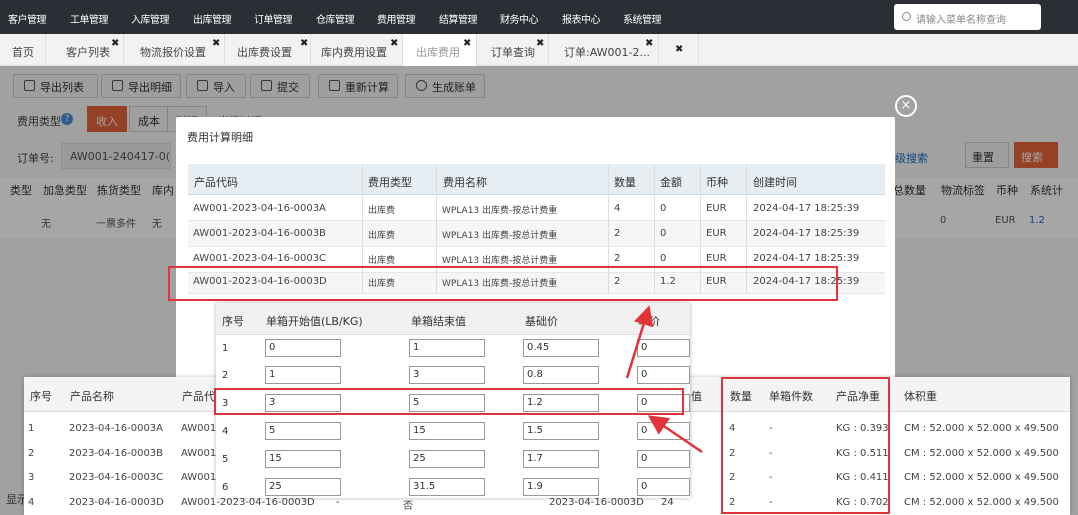  Describe the element at coordinates (248, 502) in the screenshot. I see `table-cell: AW001-2023-04-16-0003D` at that location.